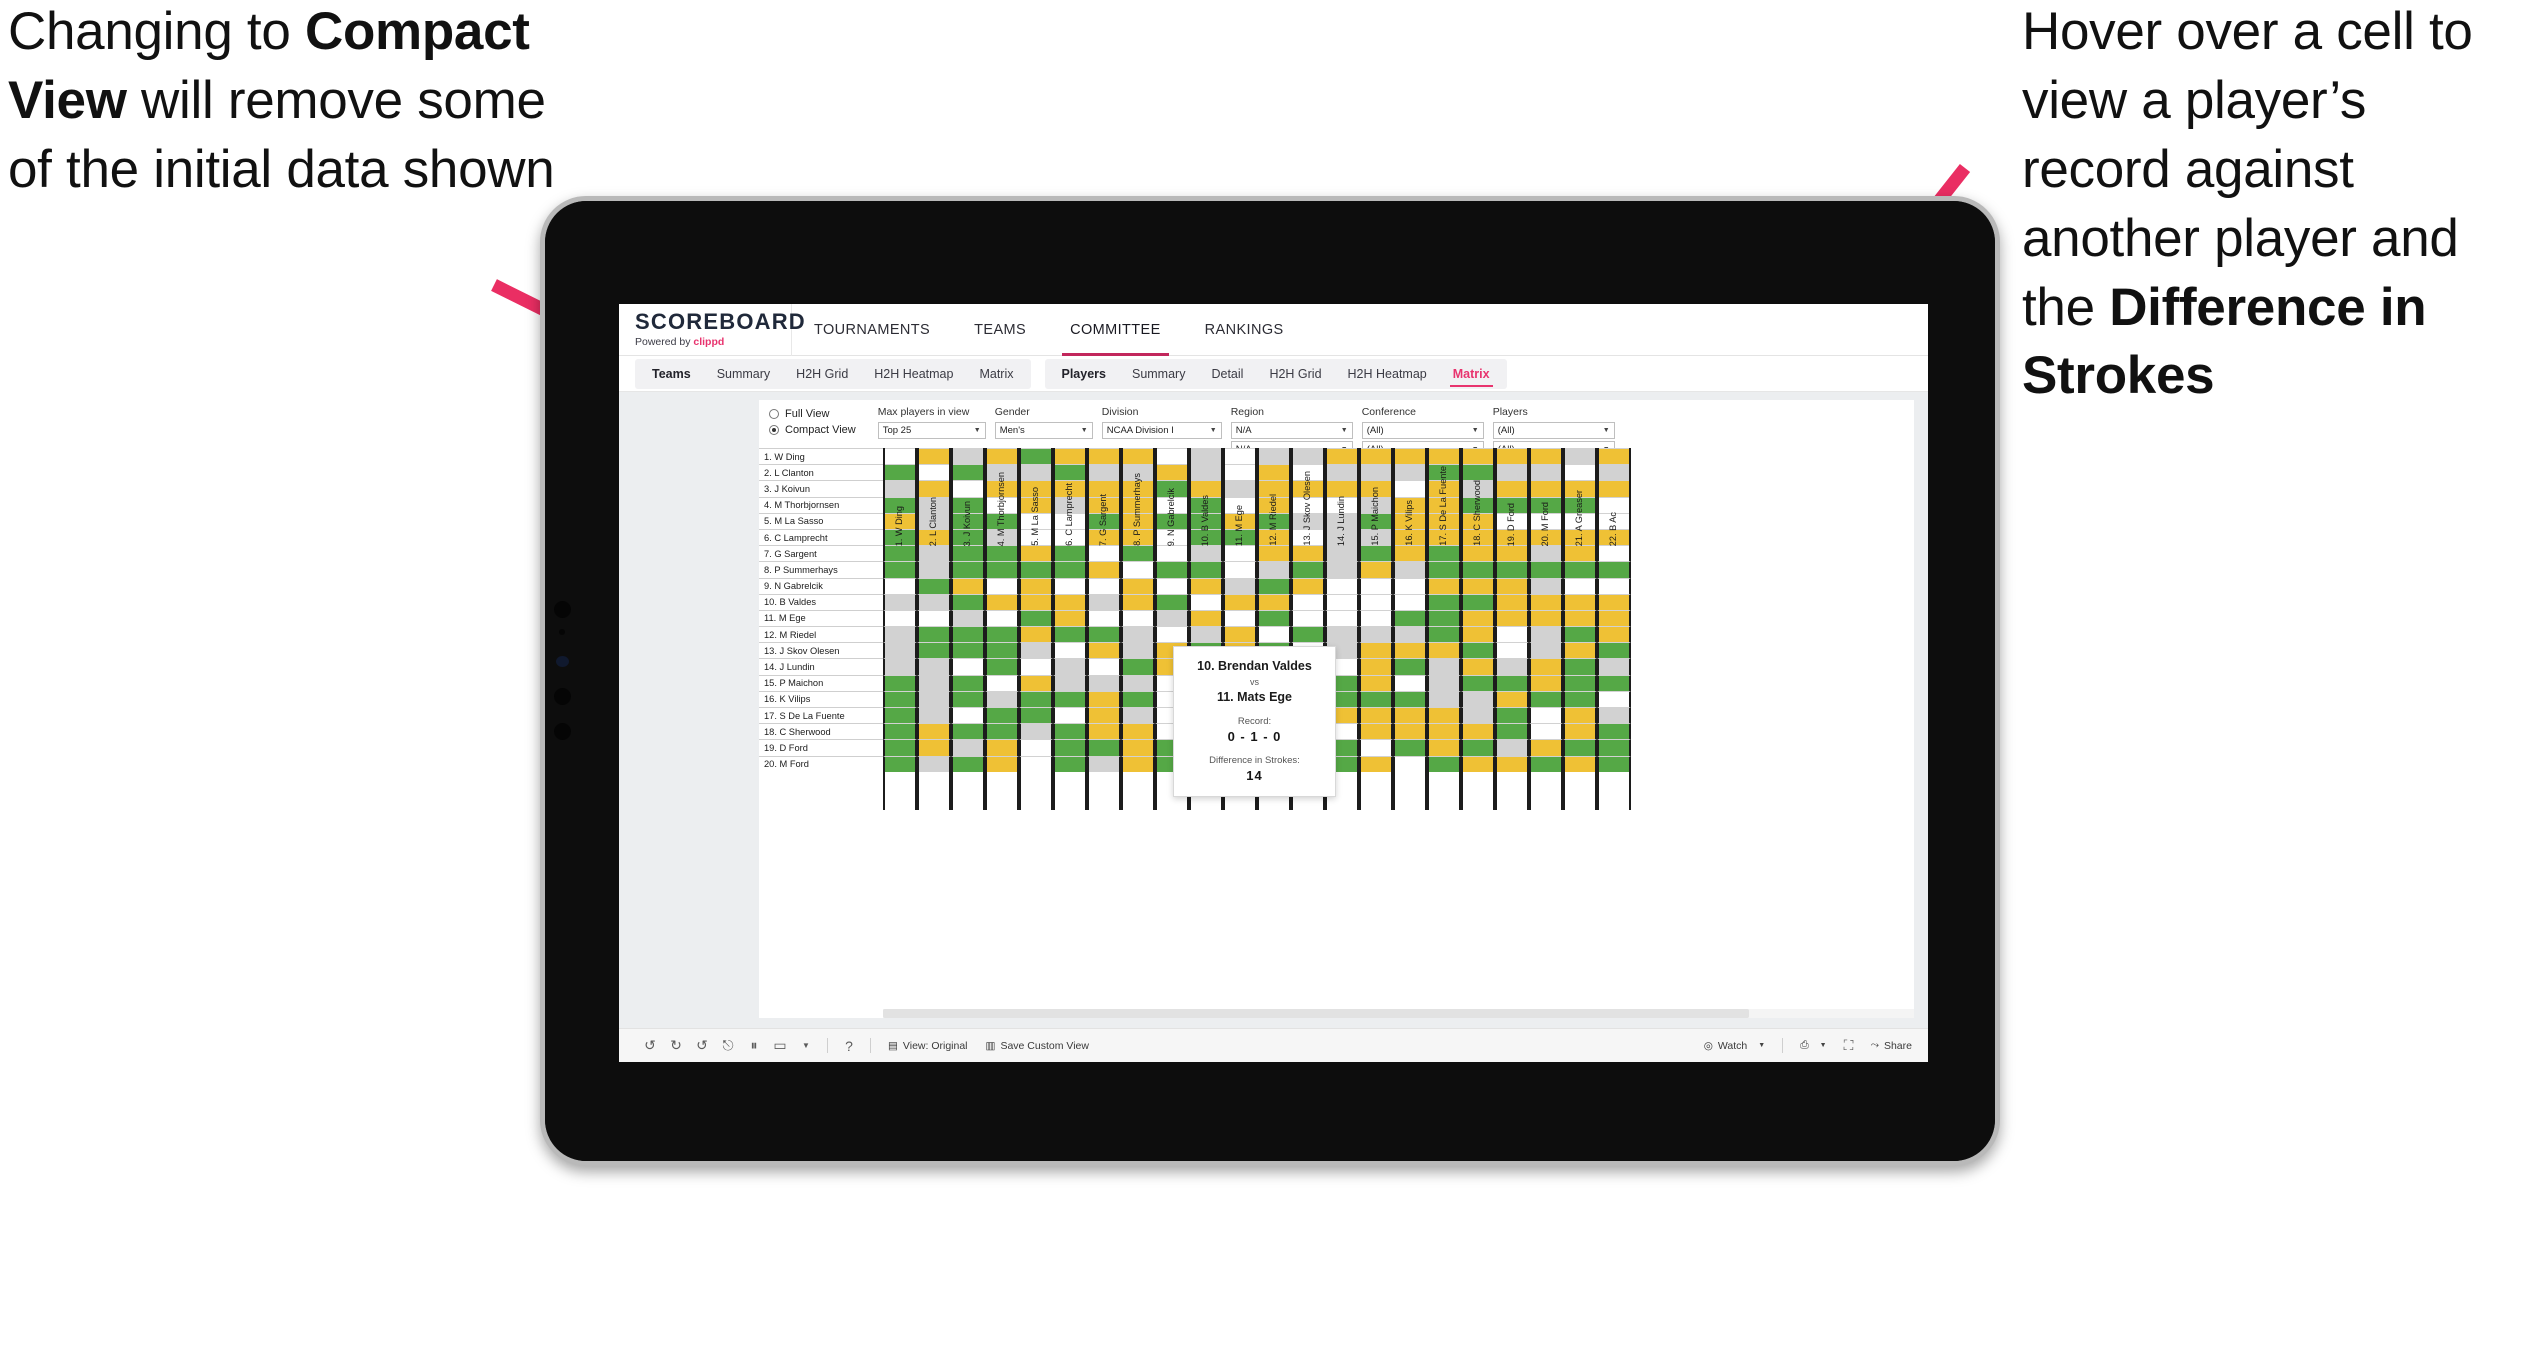  What do you see at coordinates (1734, 1046) in the screenshot?
I see `watch-button: ◎ Watch ▼` at bounding box center [1734, 1046].